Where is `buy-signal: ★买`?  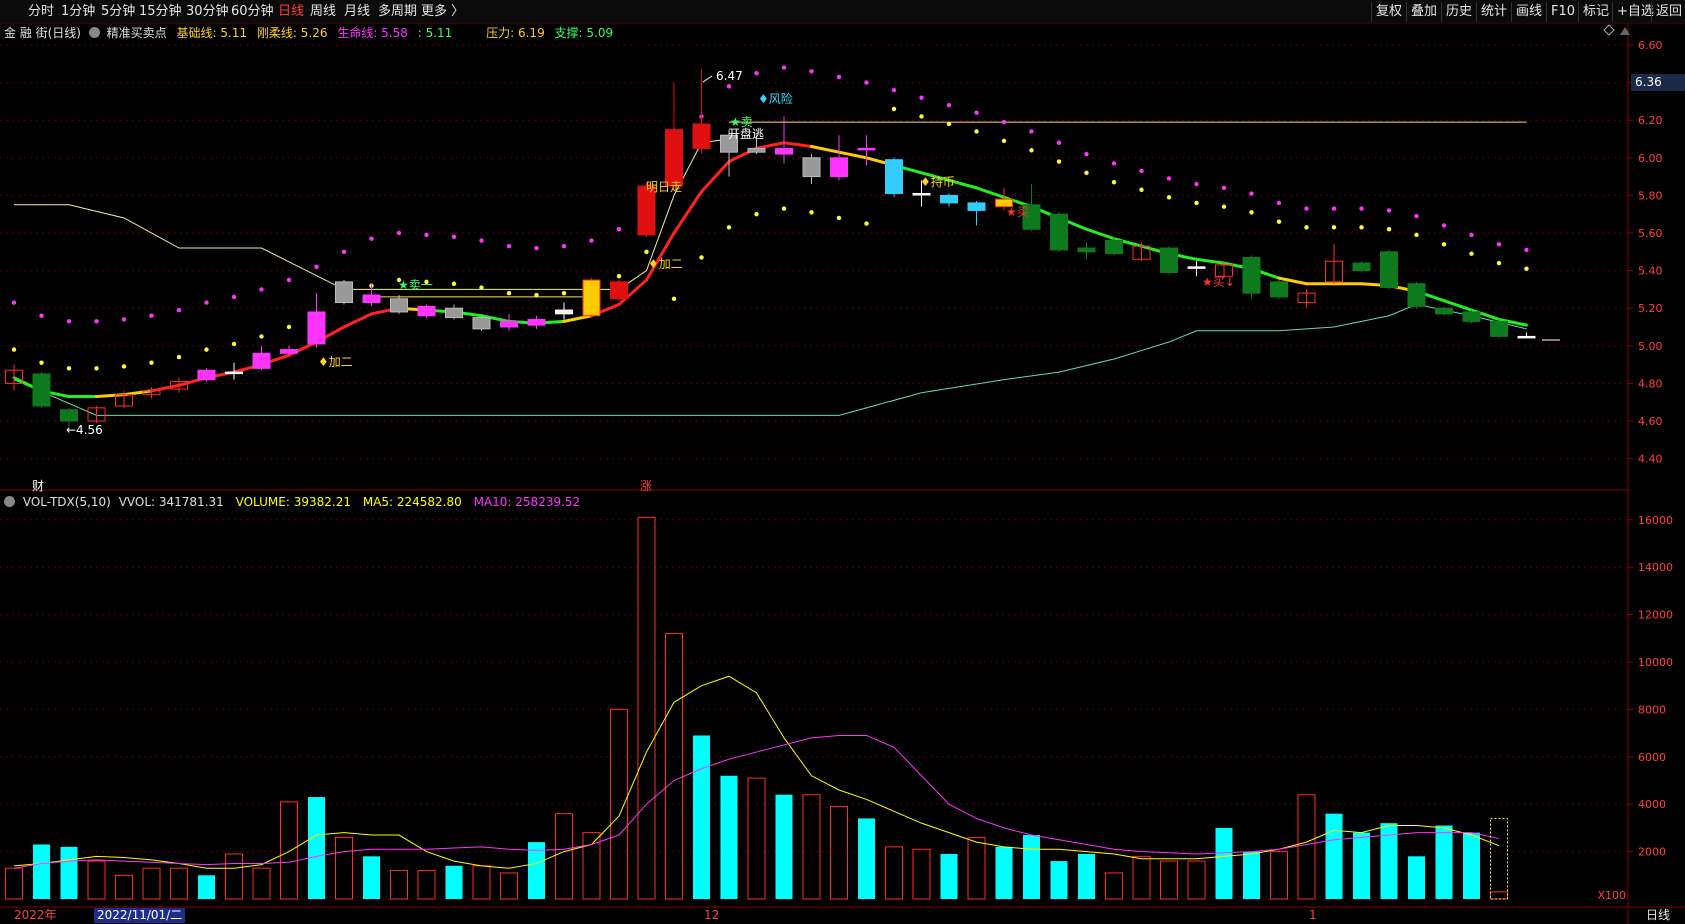 buy-signal: ★买 is located at coordinates (1017, 212).